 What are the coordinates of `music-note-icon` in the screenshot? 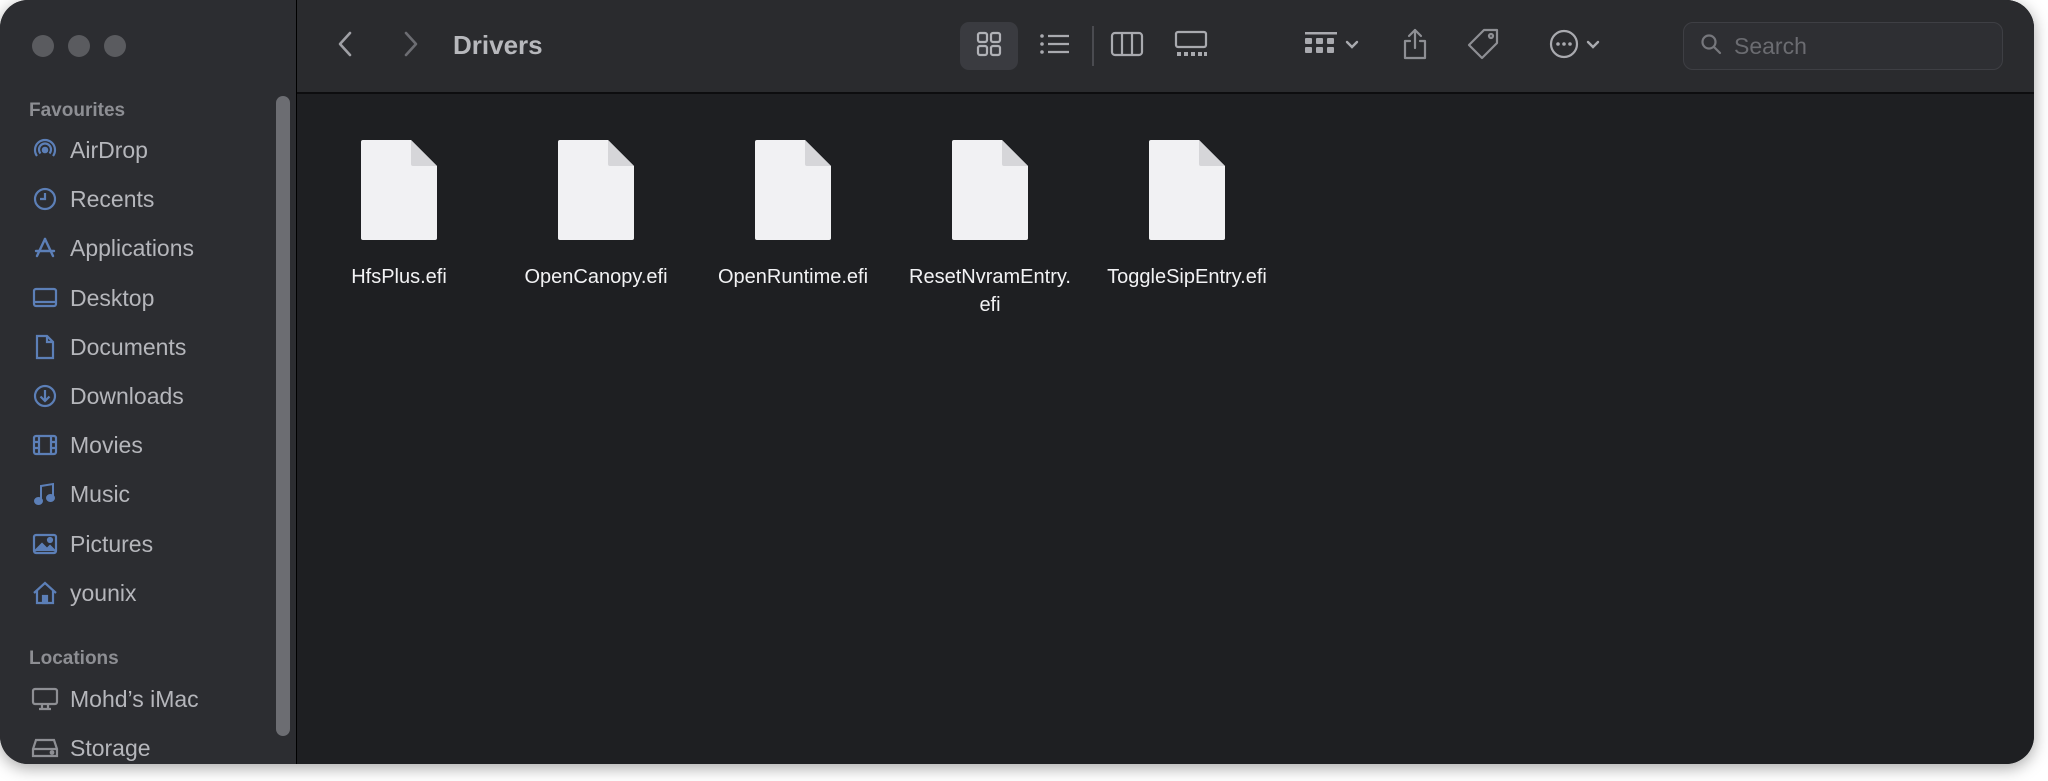 It's located at (45, 494).